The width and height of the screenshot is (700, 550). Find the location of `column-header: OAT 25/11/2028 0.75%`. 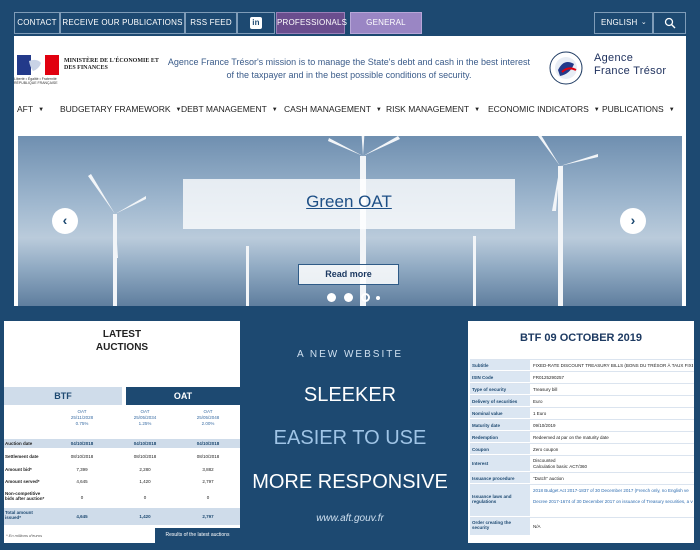

column-header: OAT 25/11/2028 0.75% is located at coordinates (82, 418).